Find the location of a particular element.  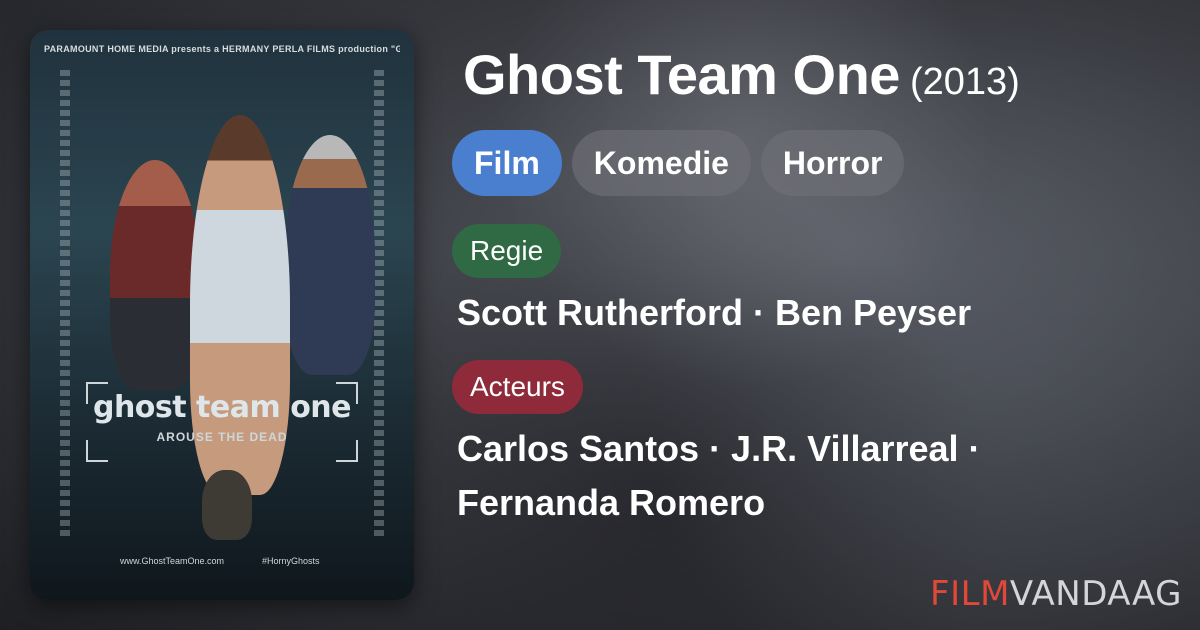

actor-names-line: Fernanda Romero is located at coordinates (611, 502).